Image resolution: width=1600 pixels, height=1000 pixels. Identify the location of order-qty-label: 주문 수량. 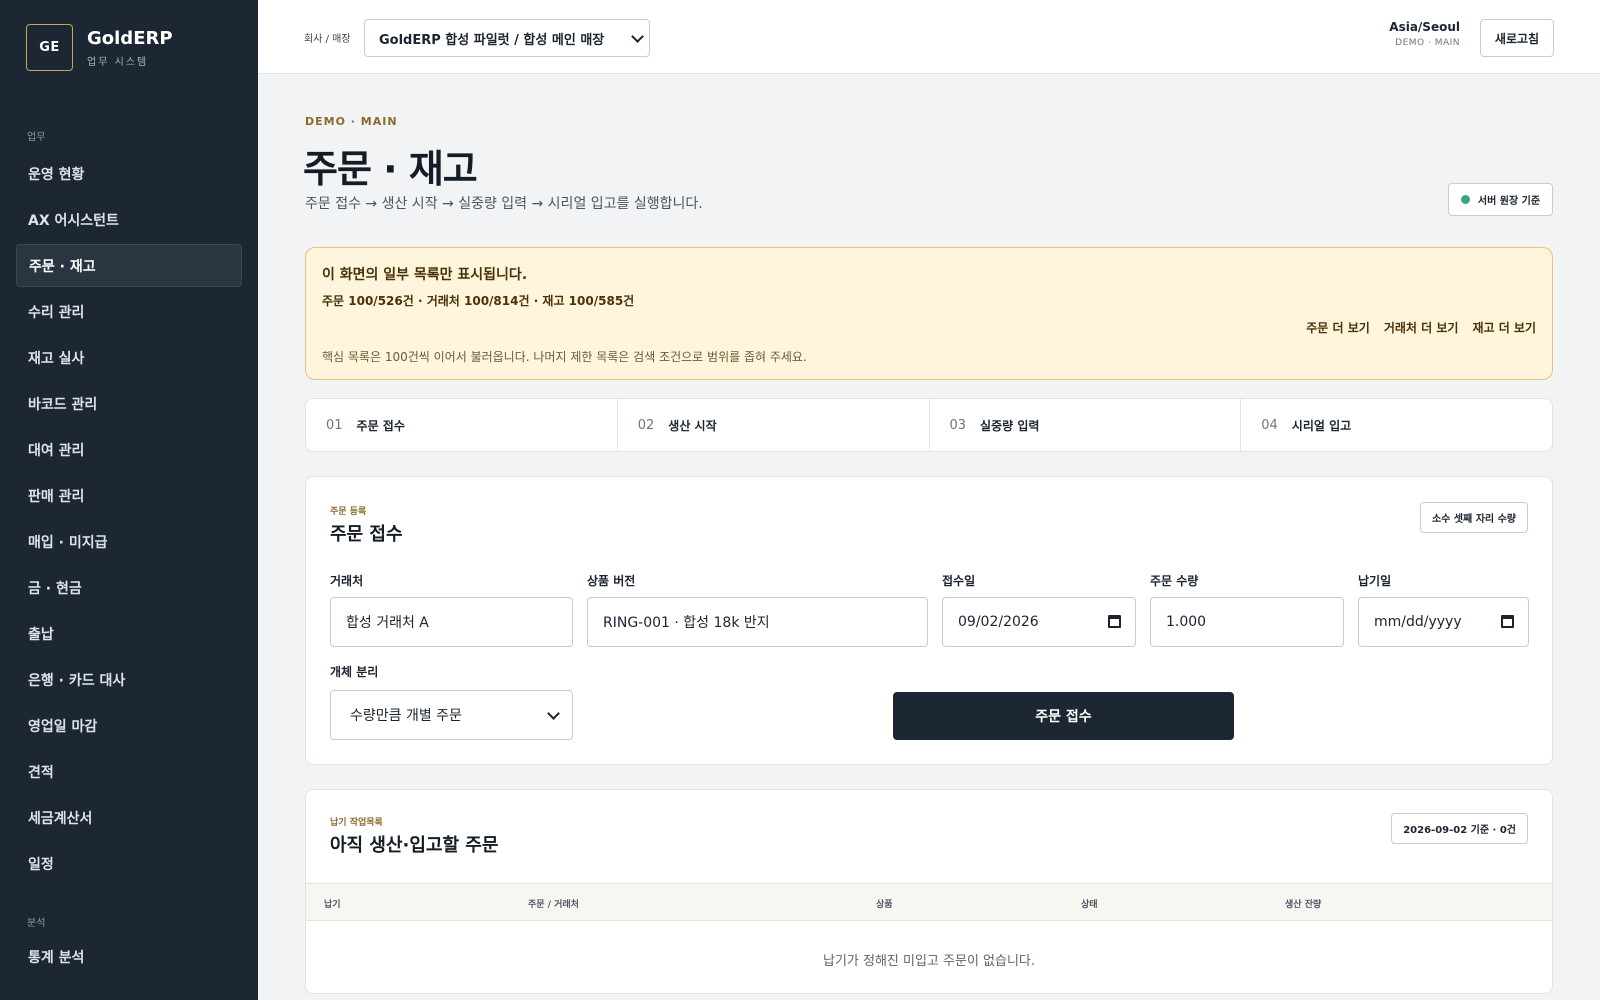
(1174, 581).